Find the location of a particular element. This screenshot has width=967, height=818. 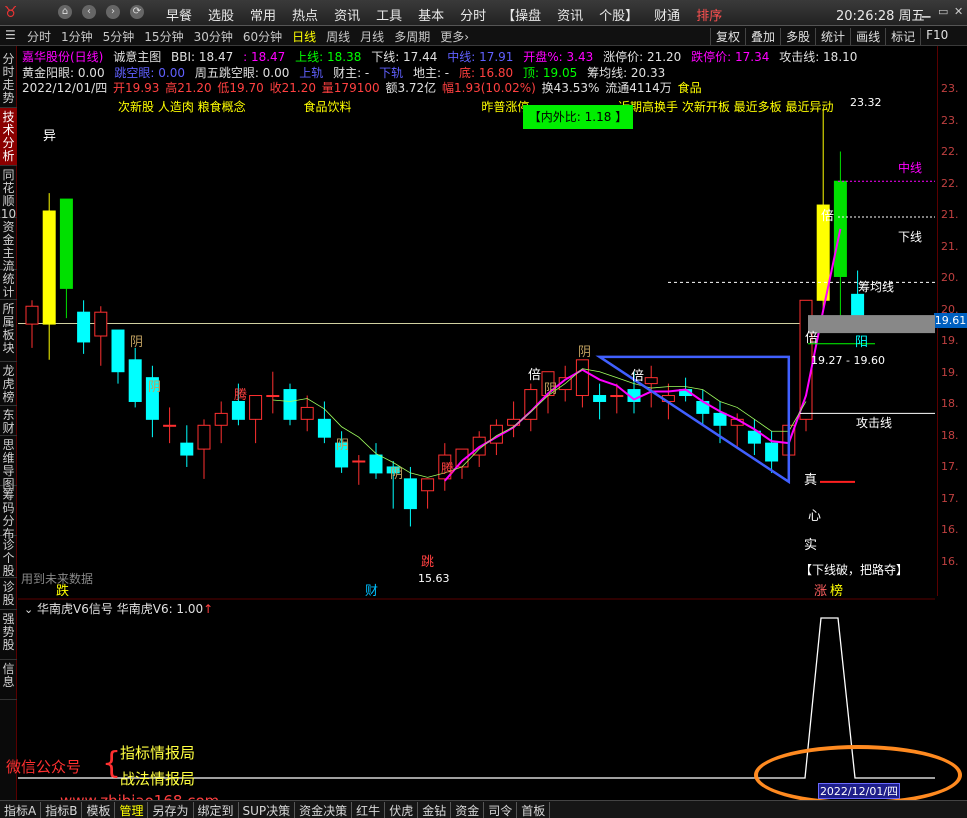

tool-button: 多股 is located at coordinates (797, 36).